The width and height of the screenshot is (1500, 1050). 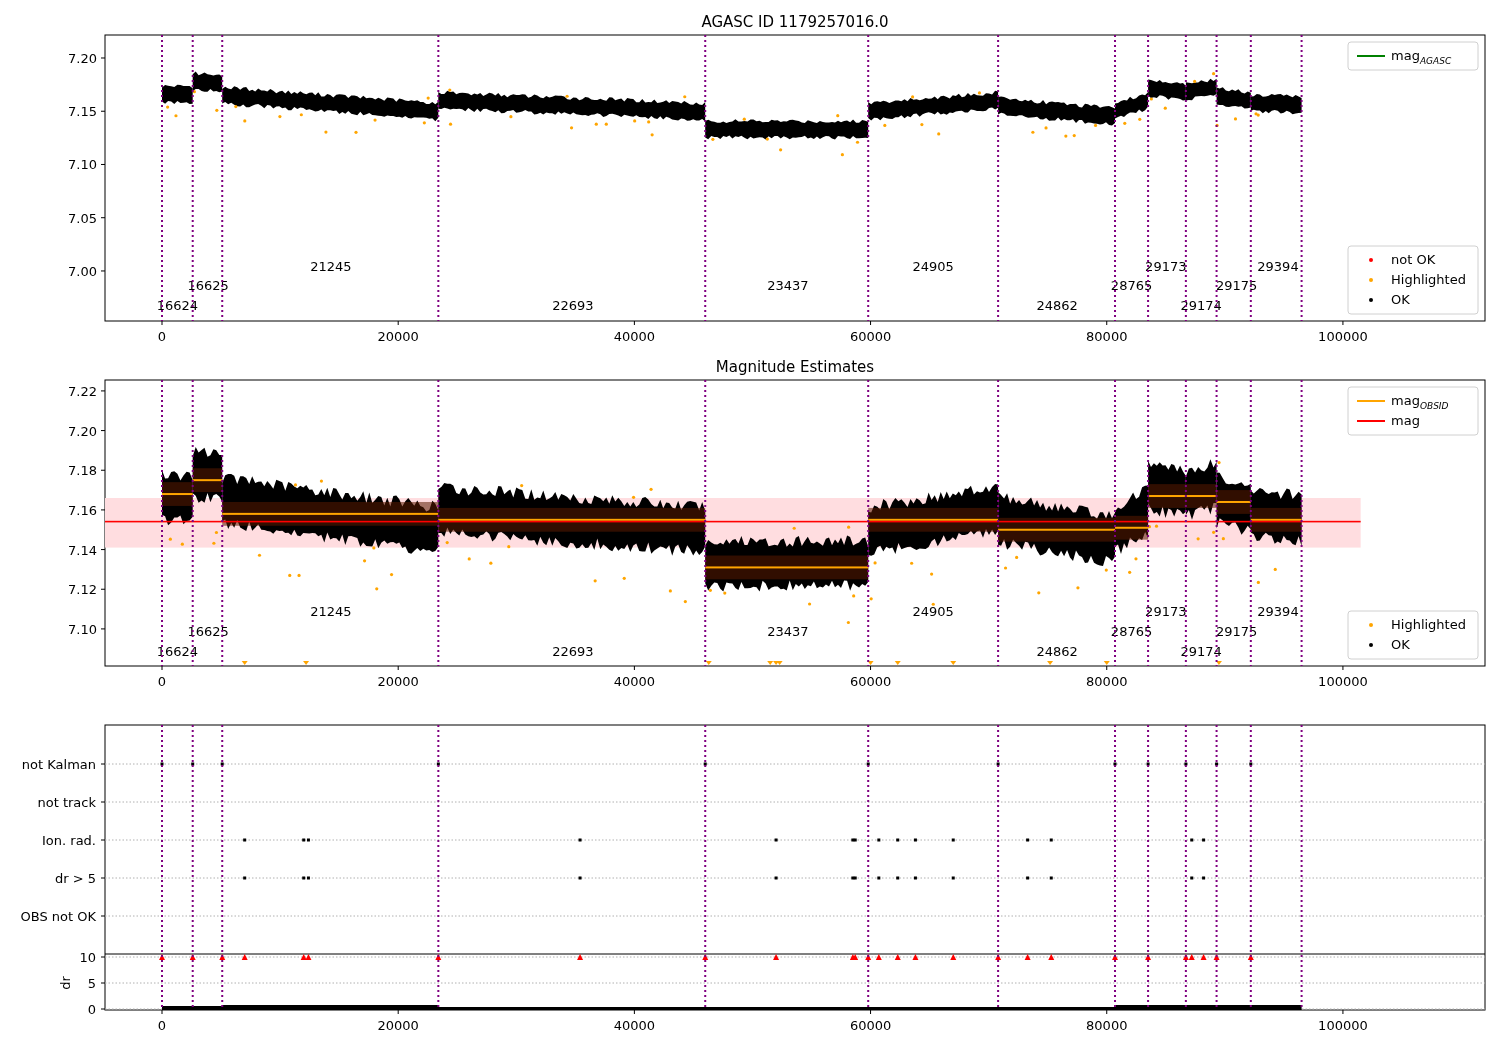 What do you see at coordinates (82, 218) in the screenshot?
I see `tick-label: 7.05` at bounding box center [82, 218].